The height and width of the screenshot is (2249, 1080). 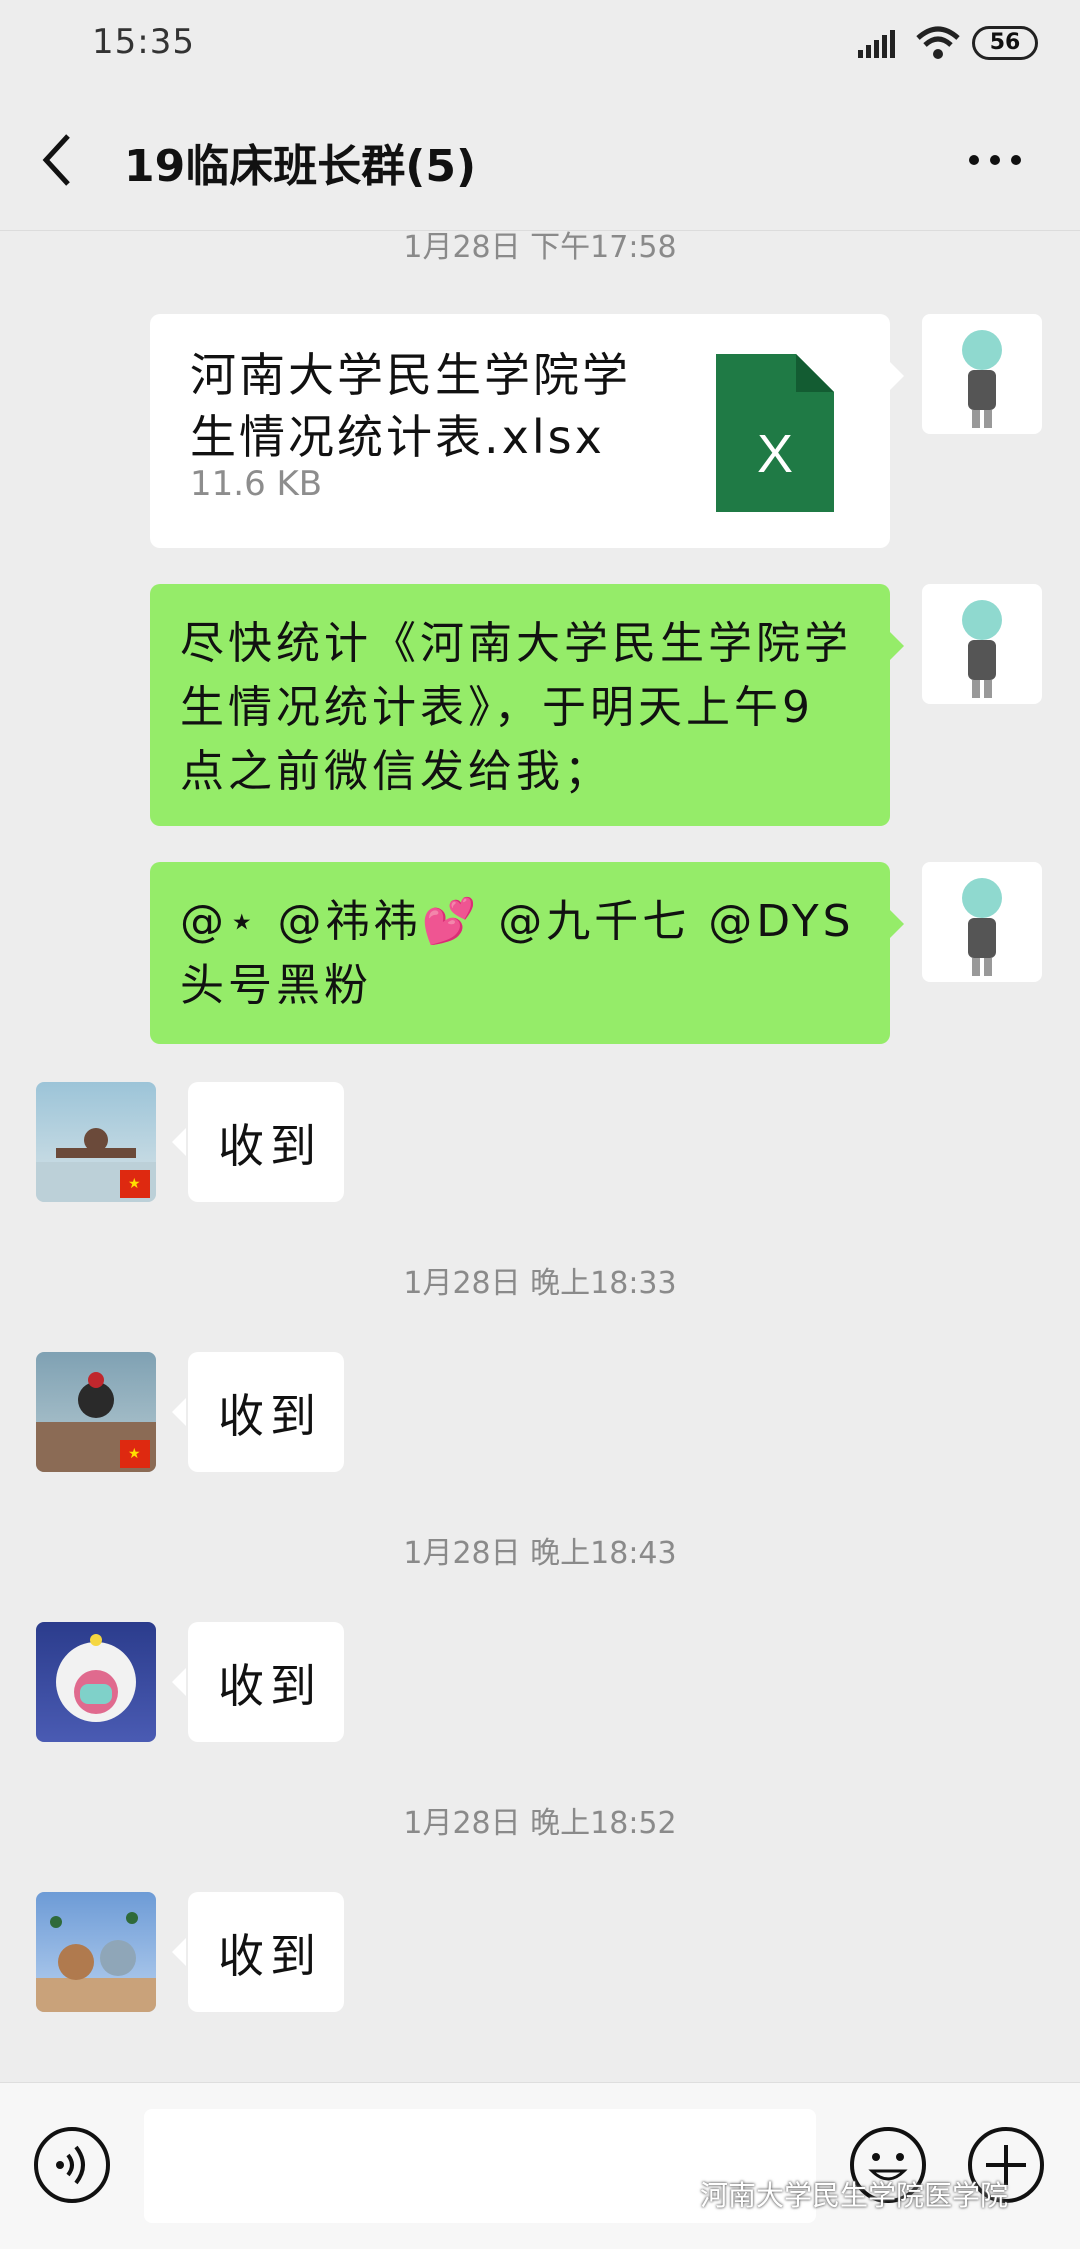 I want to click on signal-icon, so click(x=876, y=44).